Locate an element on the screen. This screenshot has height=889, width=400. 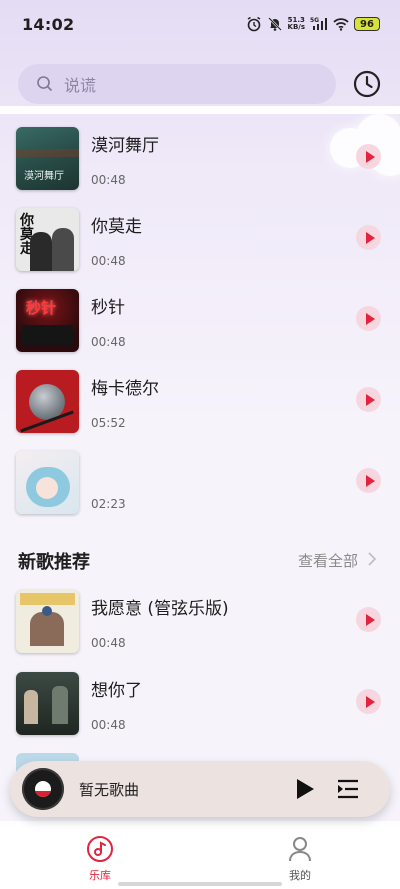
home-indicator is located at coordinates (200, 884).